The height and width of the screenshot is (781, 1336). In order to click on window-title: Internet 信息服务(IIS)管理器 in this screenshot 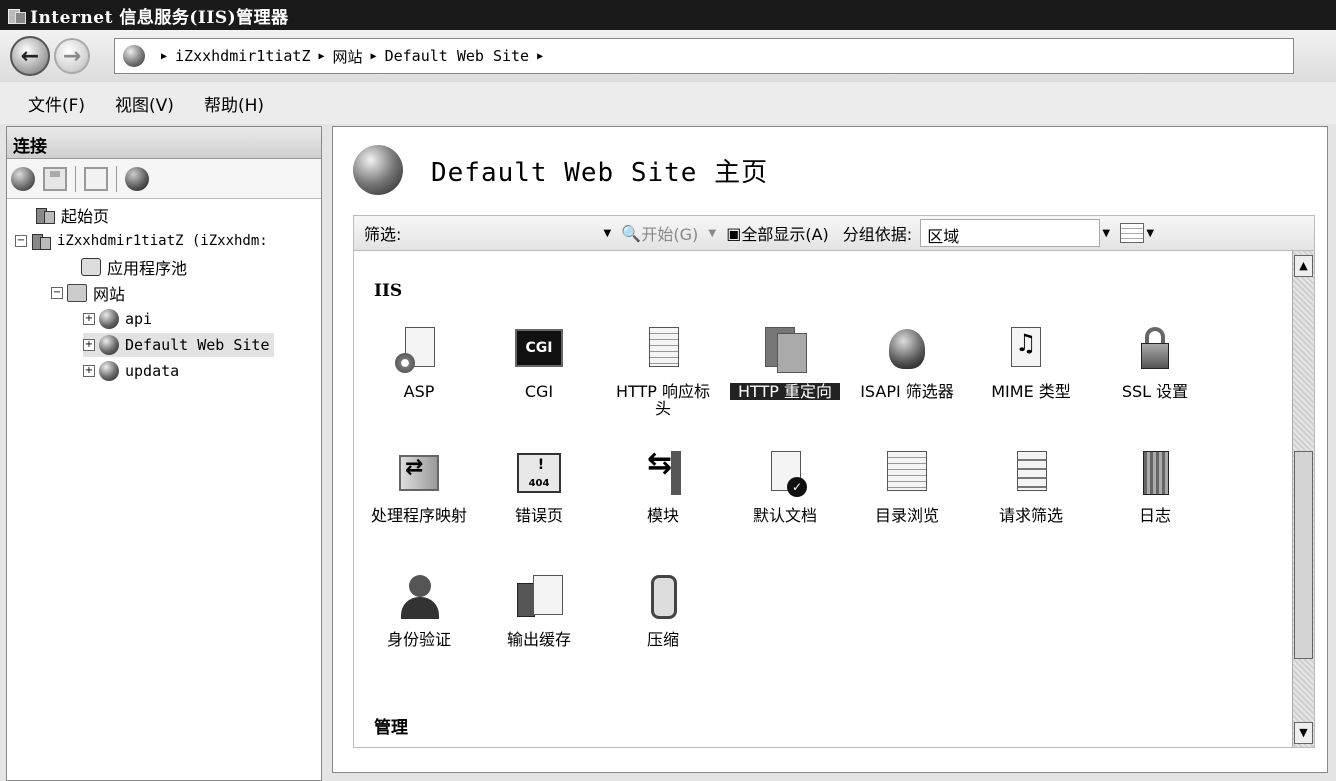, I will do `click(159, 17)`.